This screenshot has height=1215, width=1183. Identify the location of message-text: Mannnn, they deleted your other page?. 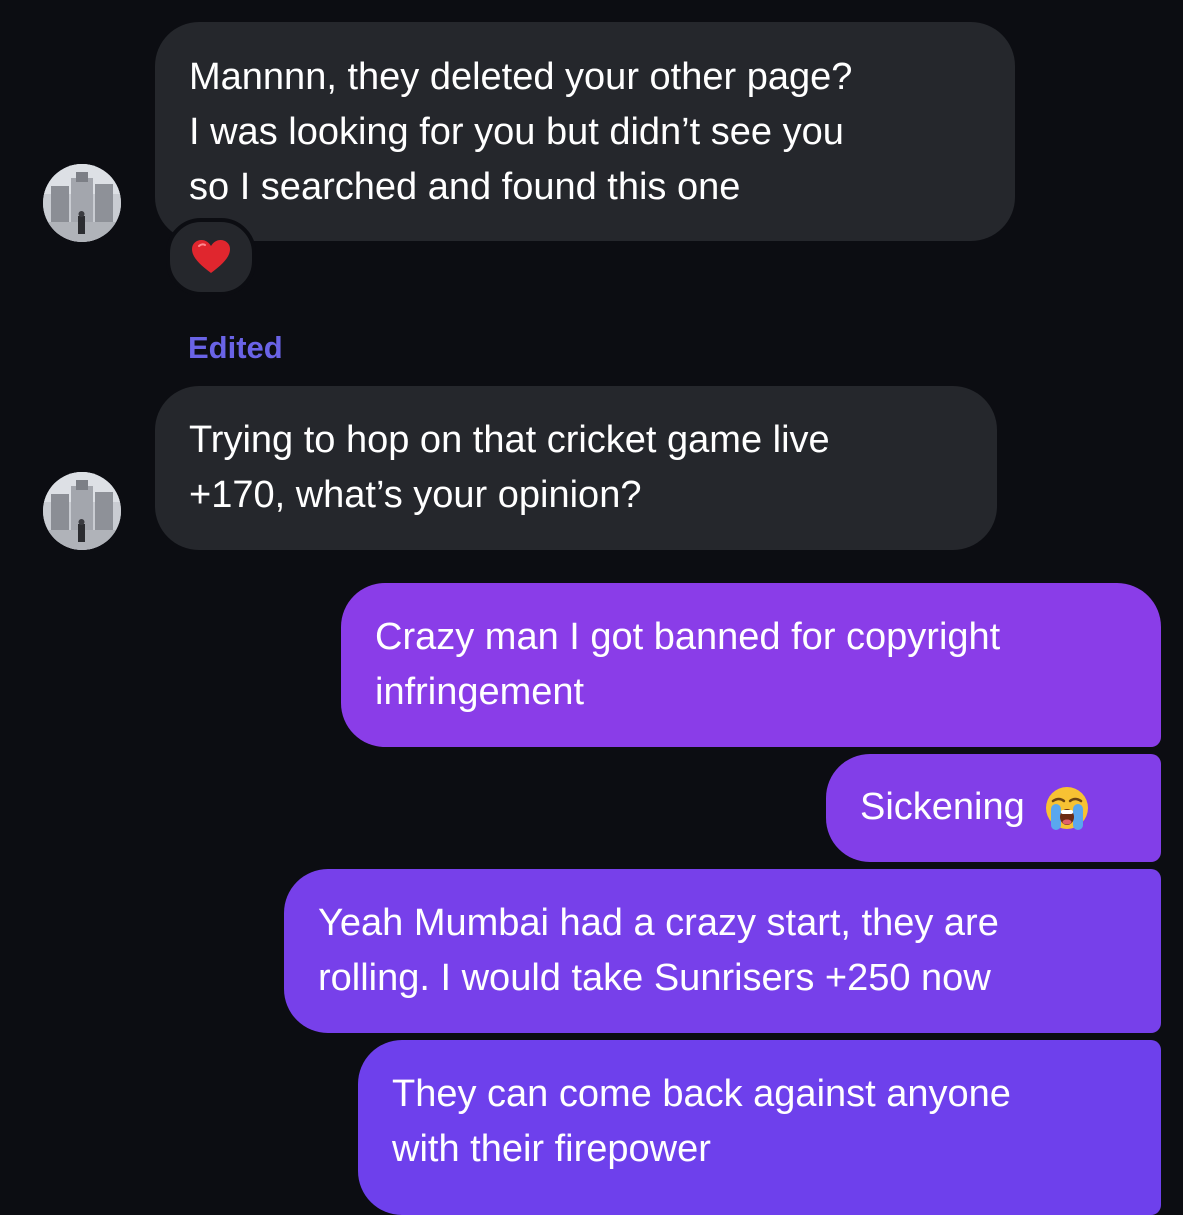
(521, 77).